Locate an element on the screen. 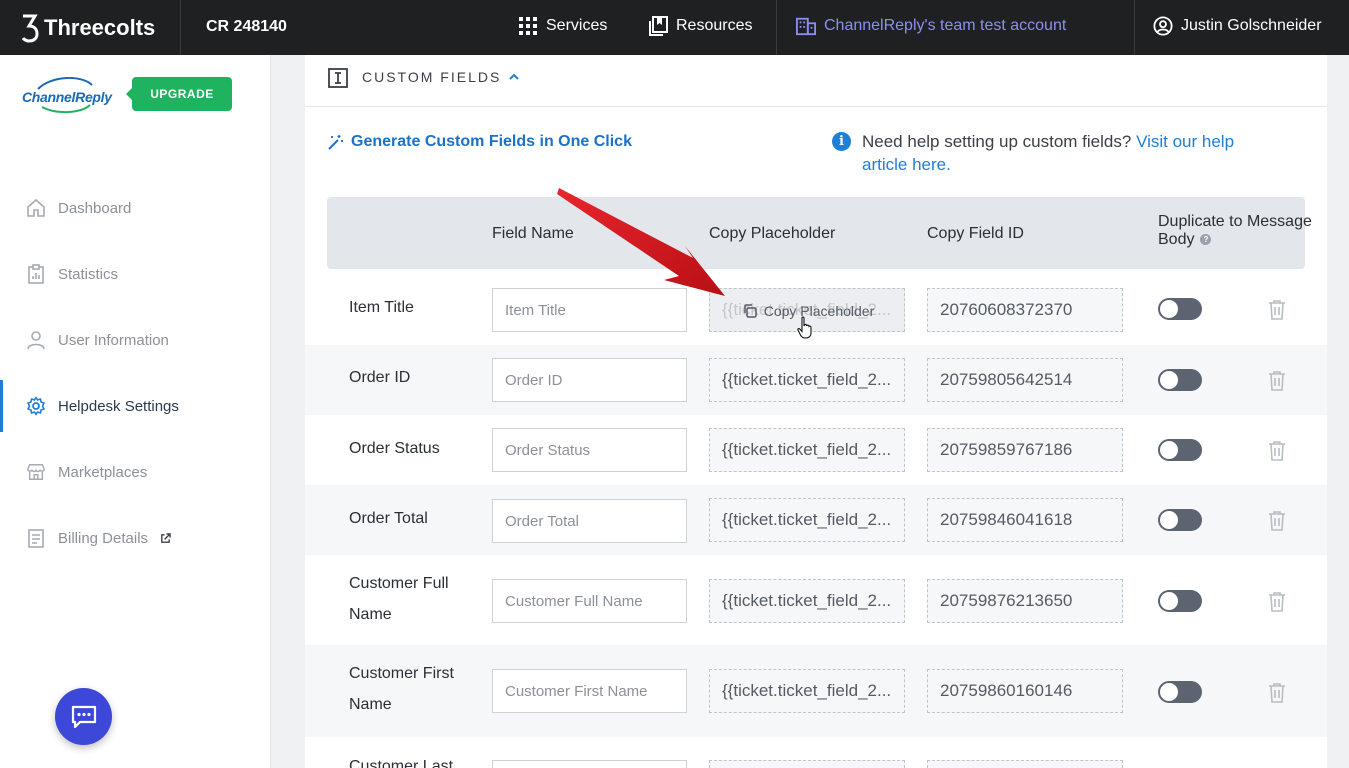 This screenshot has height=768, width=1349. header-copy-field-id: Copy Field ID is located at coordinates (975, 233).